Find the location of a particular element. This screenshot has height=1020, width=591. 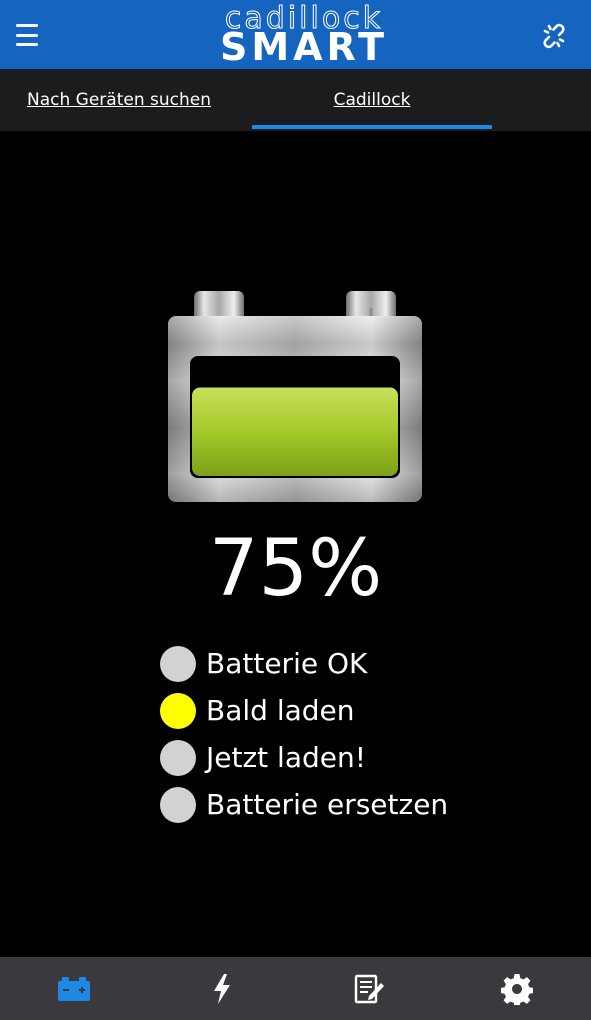

status-label: Batterie ersetzen is located at coordinates (327, 804).